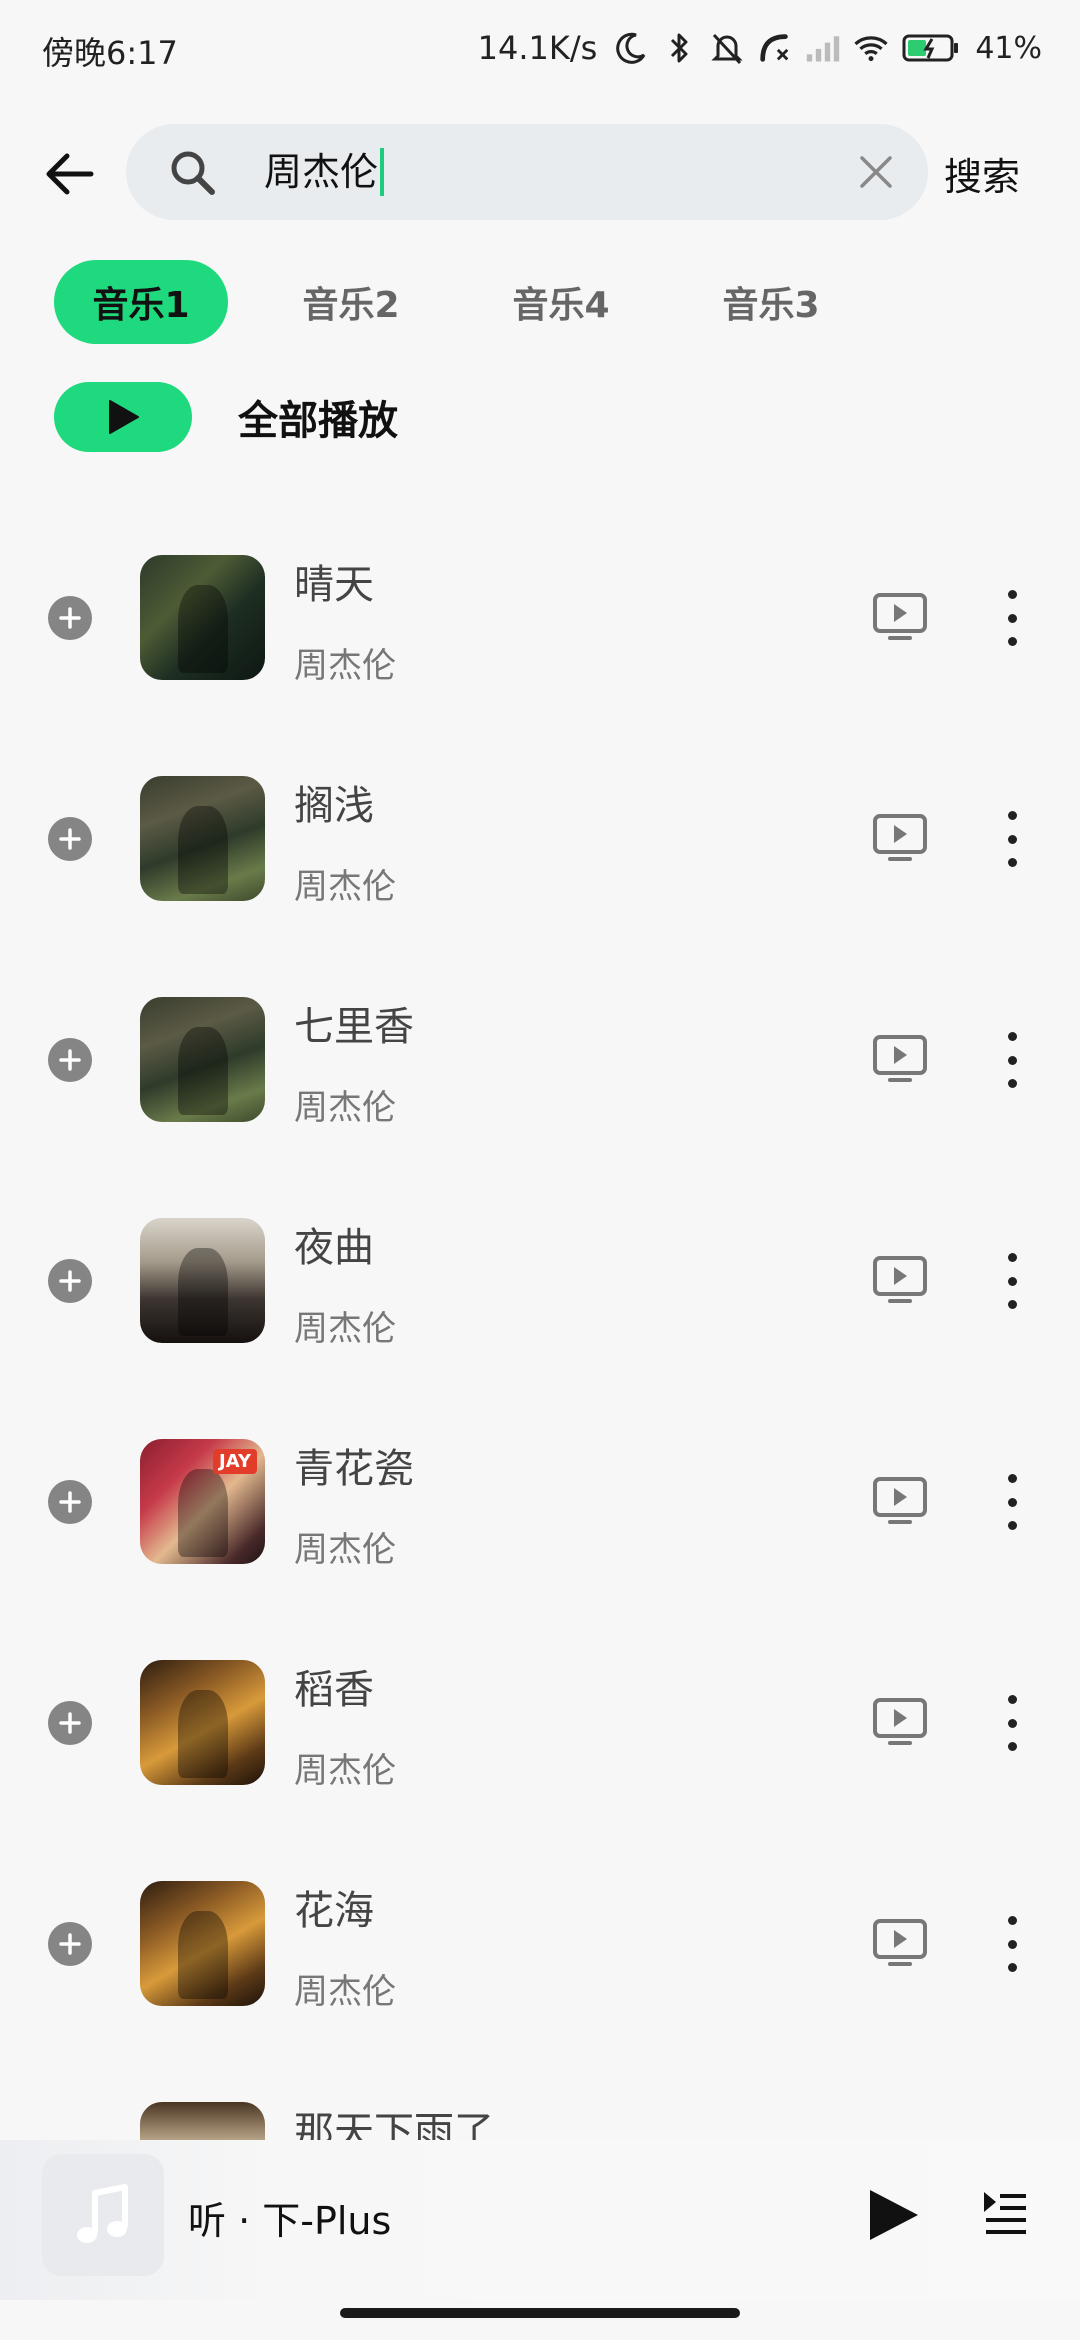  What do you see at coordinates (679, 48) in the screenshot?
I see `bluetooth-icon` at bounding box center [679, 48].